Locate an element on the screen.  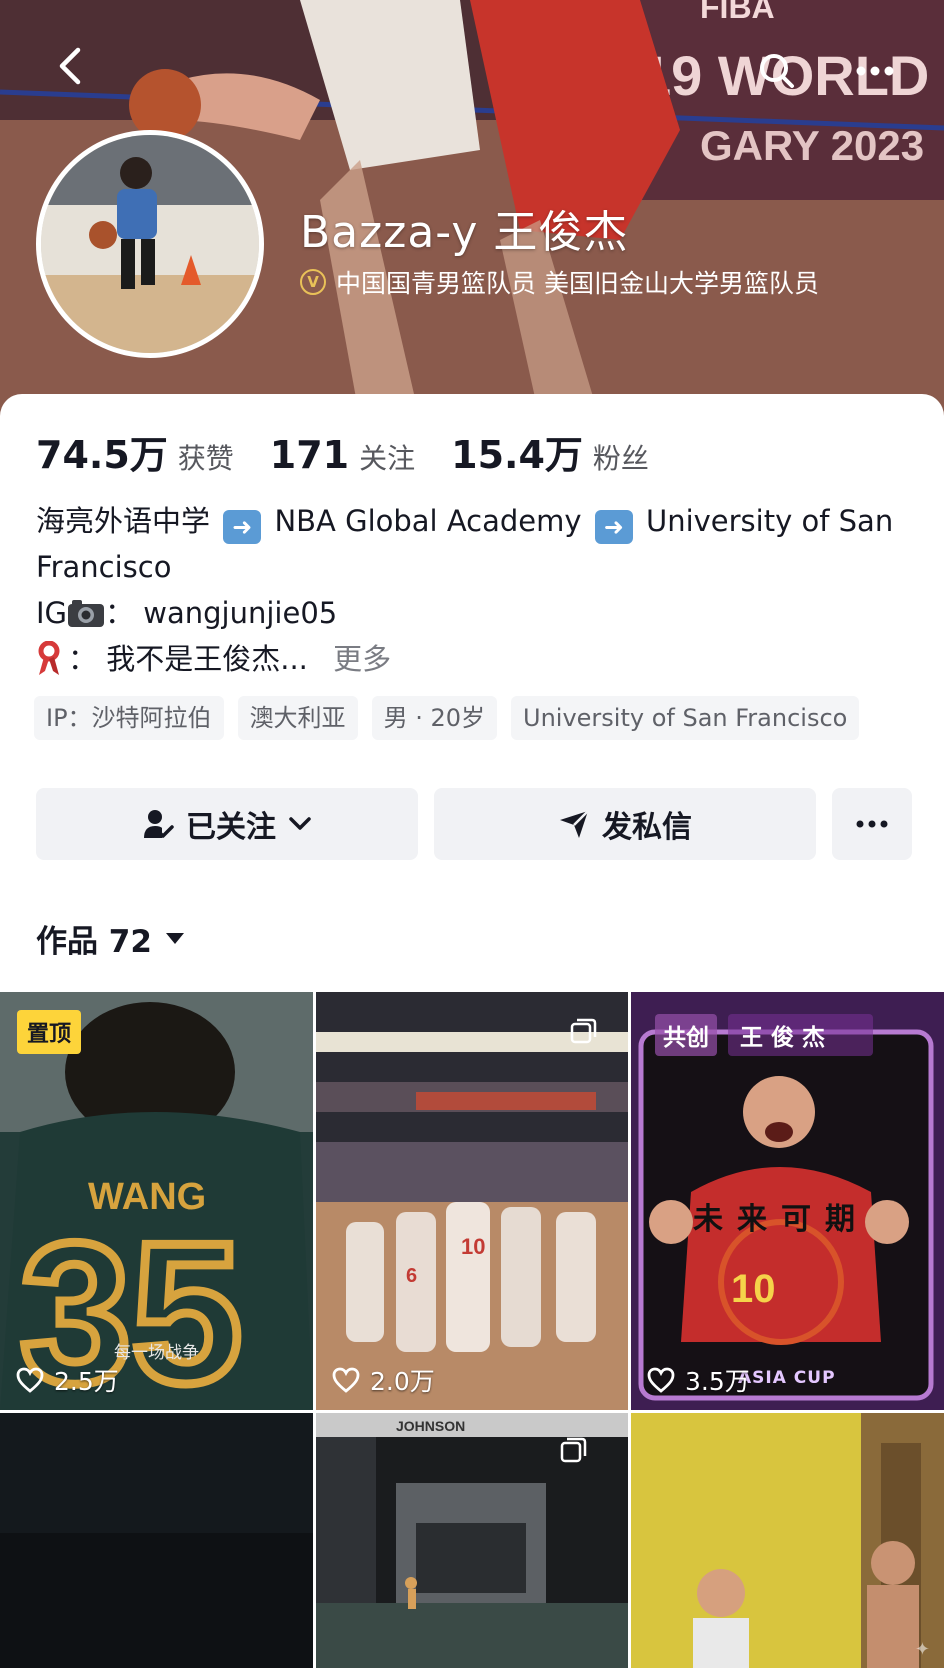
more-options-button is located at coordinates (875, 71).